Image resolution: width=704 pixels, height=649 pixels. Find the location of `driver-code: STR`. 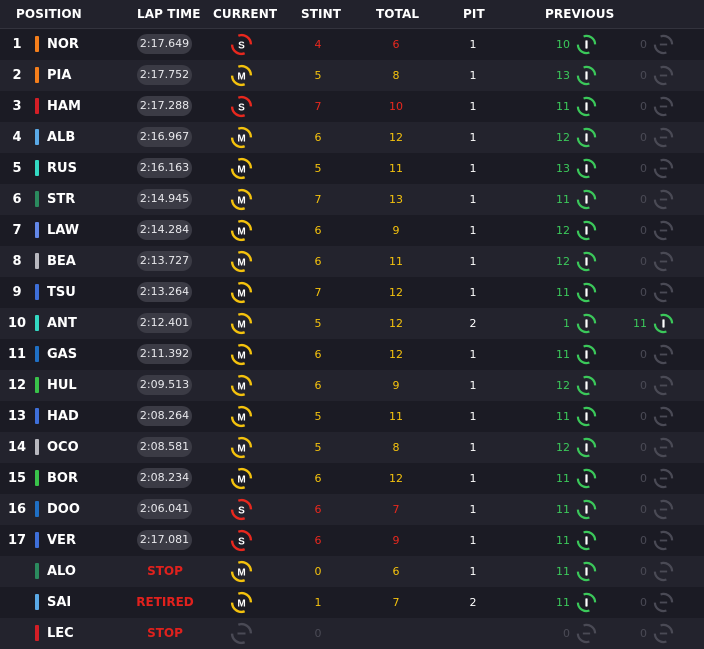

driver-code: STR is located at coordinates (61, 199).